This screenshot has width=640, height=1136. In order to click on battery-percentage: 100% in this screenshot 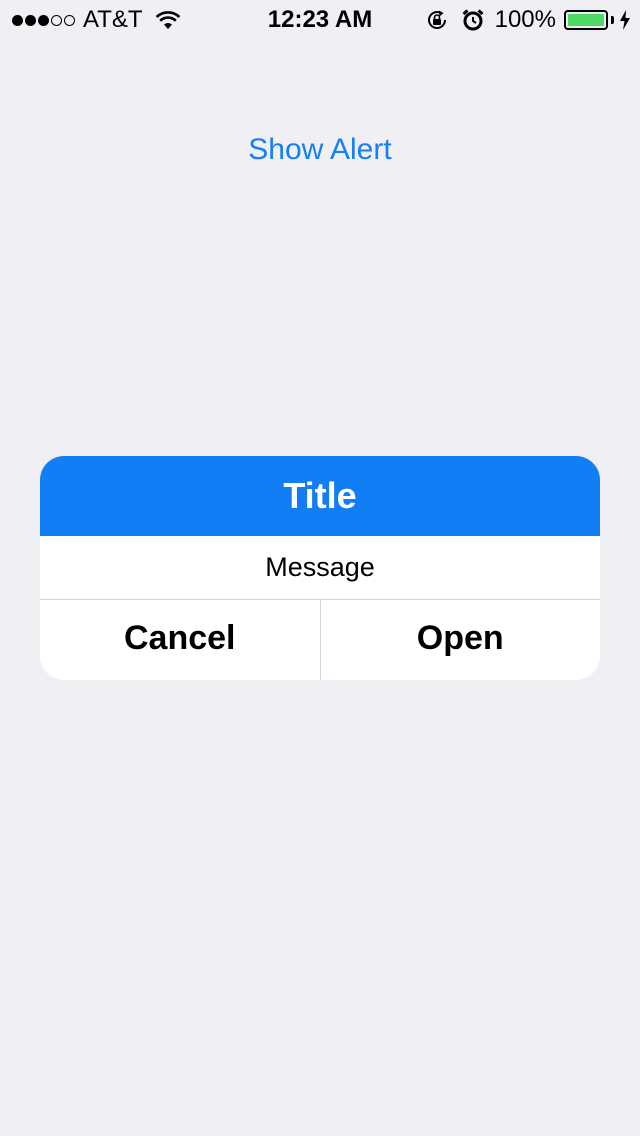, I will do `click(525, 19)`.